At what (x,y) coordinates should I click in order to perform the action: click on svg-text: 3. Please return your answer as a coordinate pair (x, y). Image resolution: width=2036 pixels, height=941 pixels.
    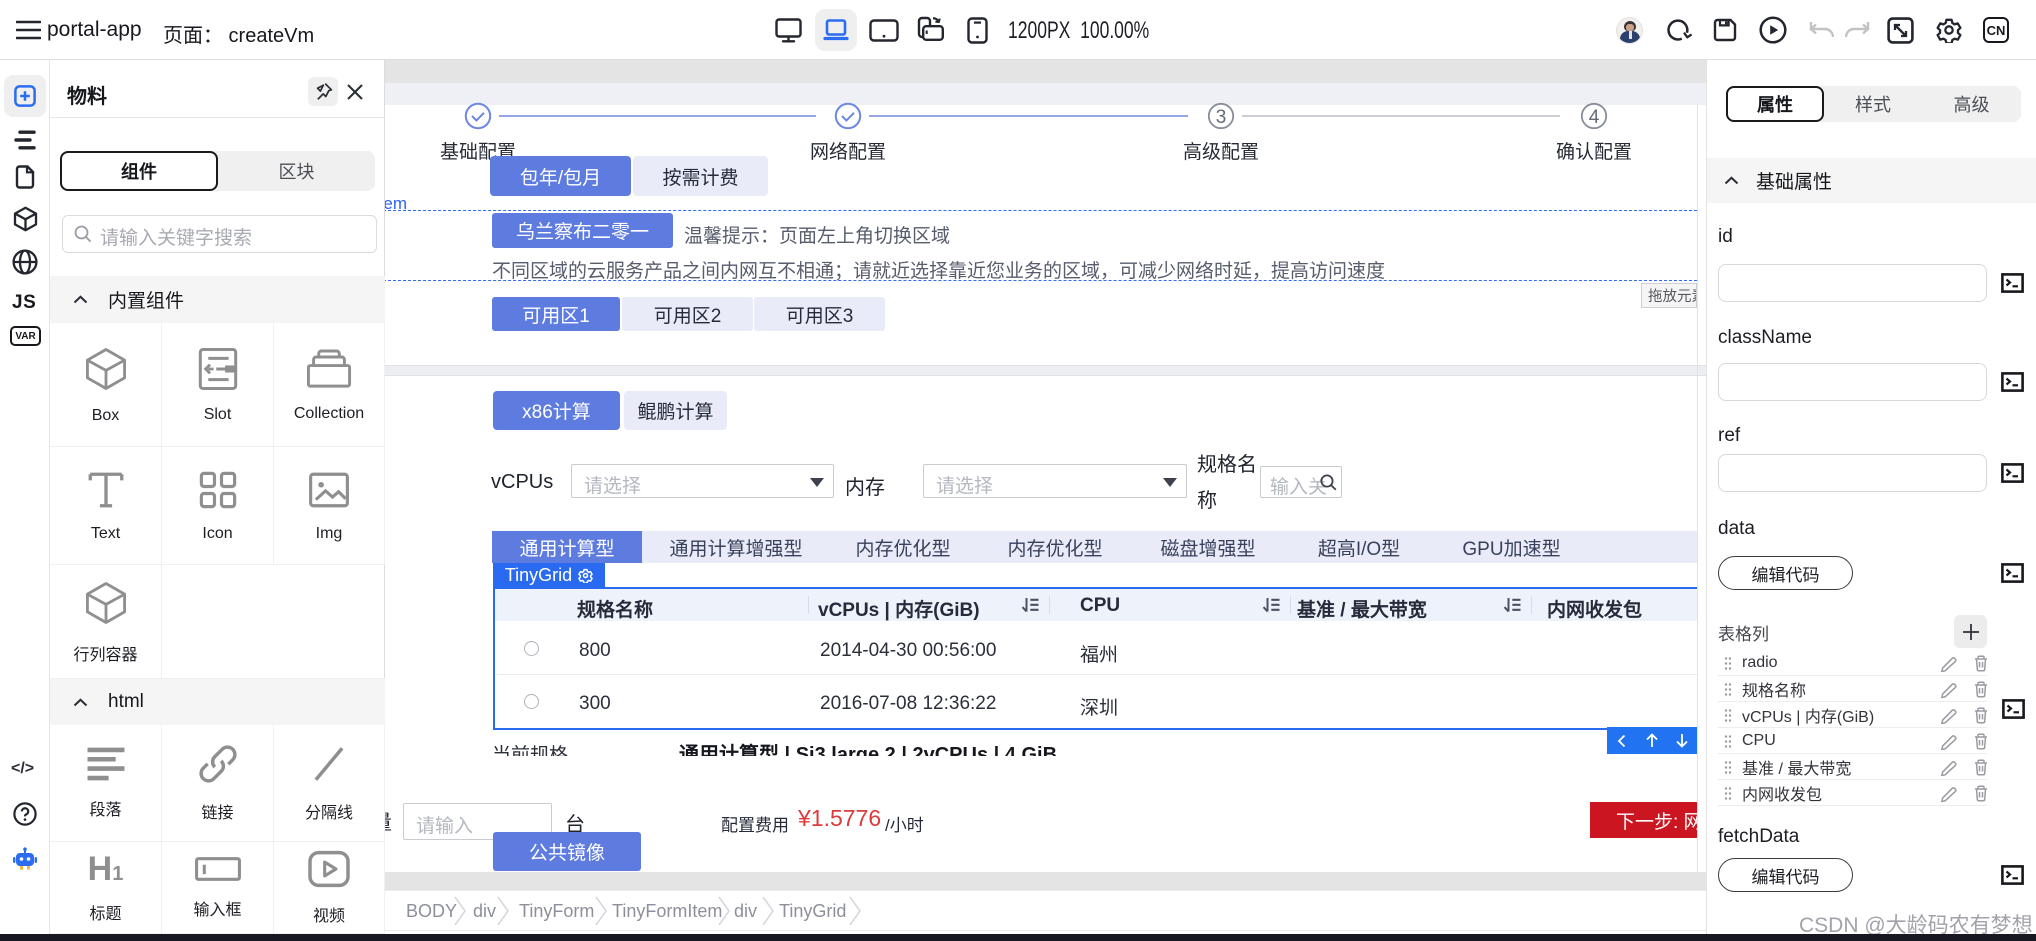
    Looking at the image, I should click on (1221, 117).